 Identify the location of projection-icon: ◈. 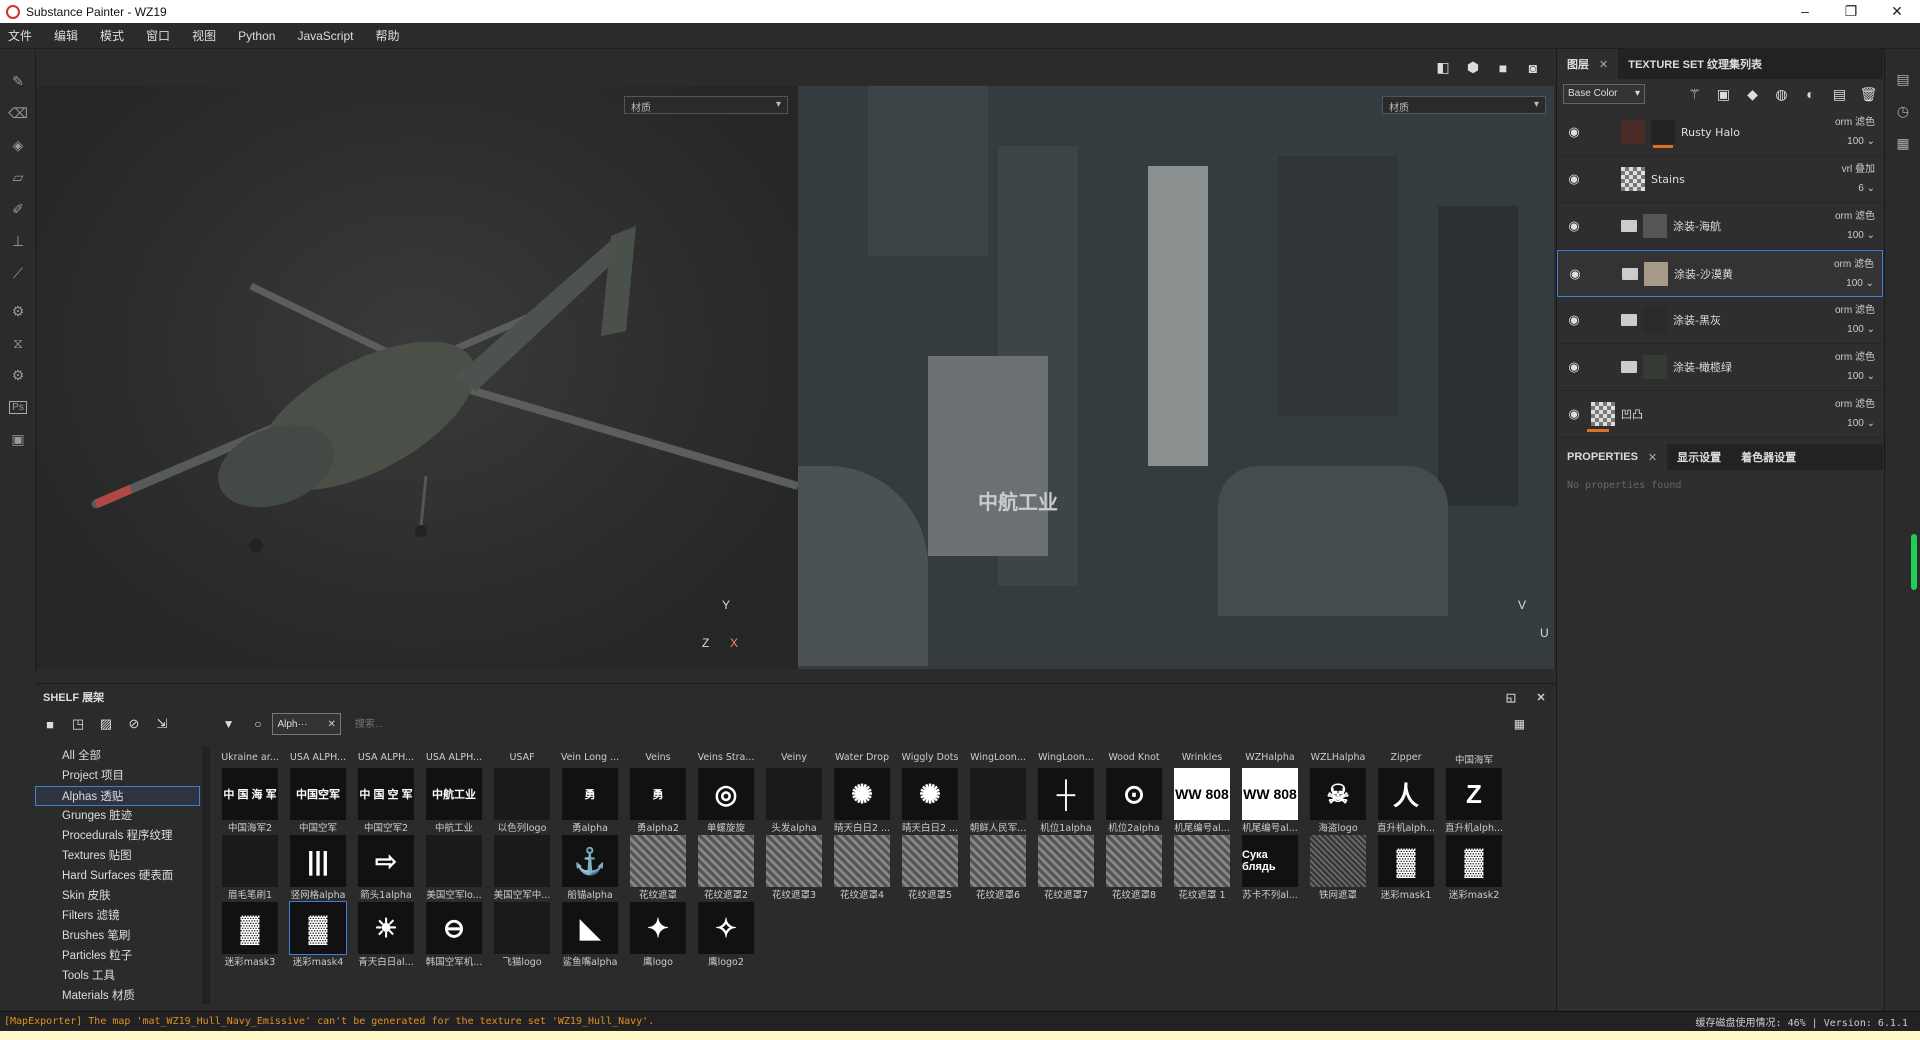
(18, 145).